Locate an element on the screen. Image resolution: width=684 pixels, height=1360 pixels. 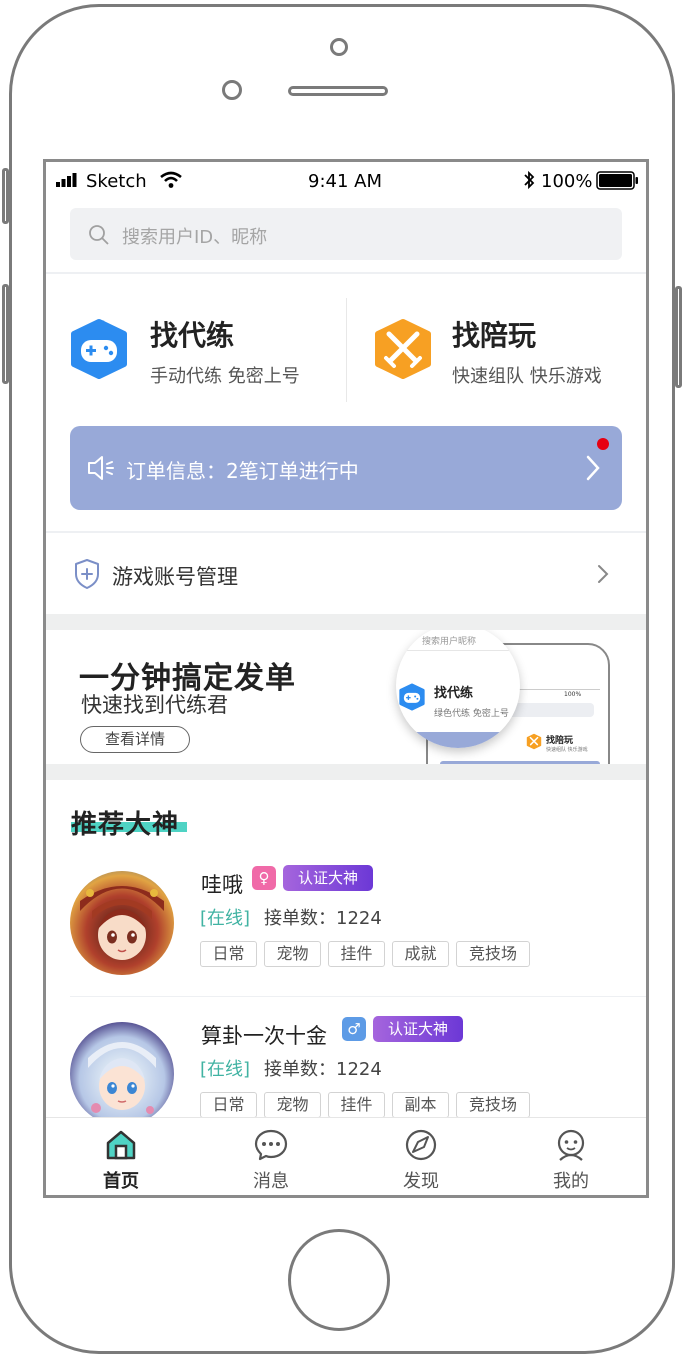
tab-home: 首页 is located at coordinates (121, 1156).